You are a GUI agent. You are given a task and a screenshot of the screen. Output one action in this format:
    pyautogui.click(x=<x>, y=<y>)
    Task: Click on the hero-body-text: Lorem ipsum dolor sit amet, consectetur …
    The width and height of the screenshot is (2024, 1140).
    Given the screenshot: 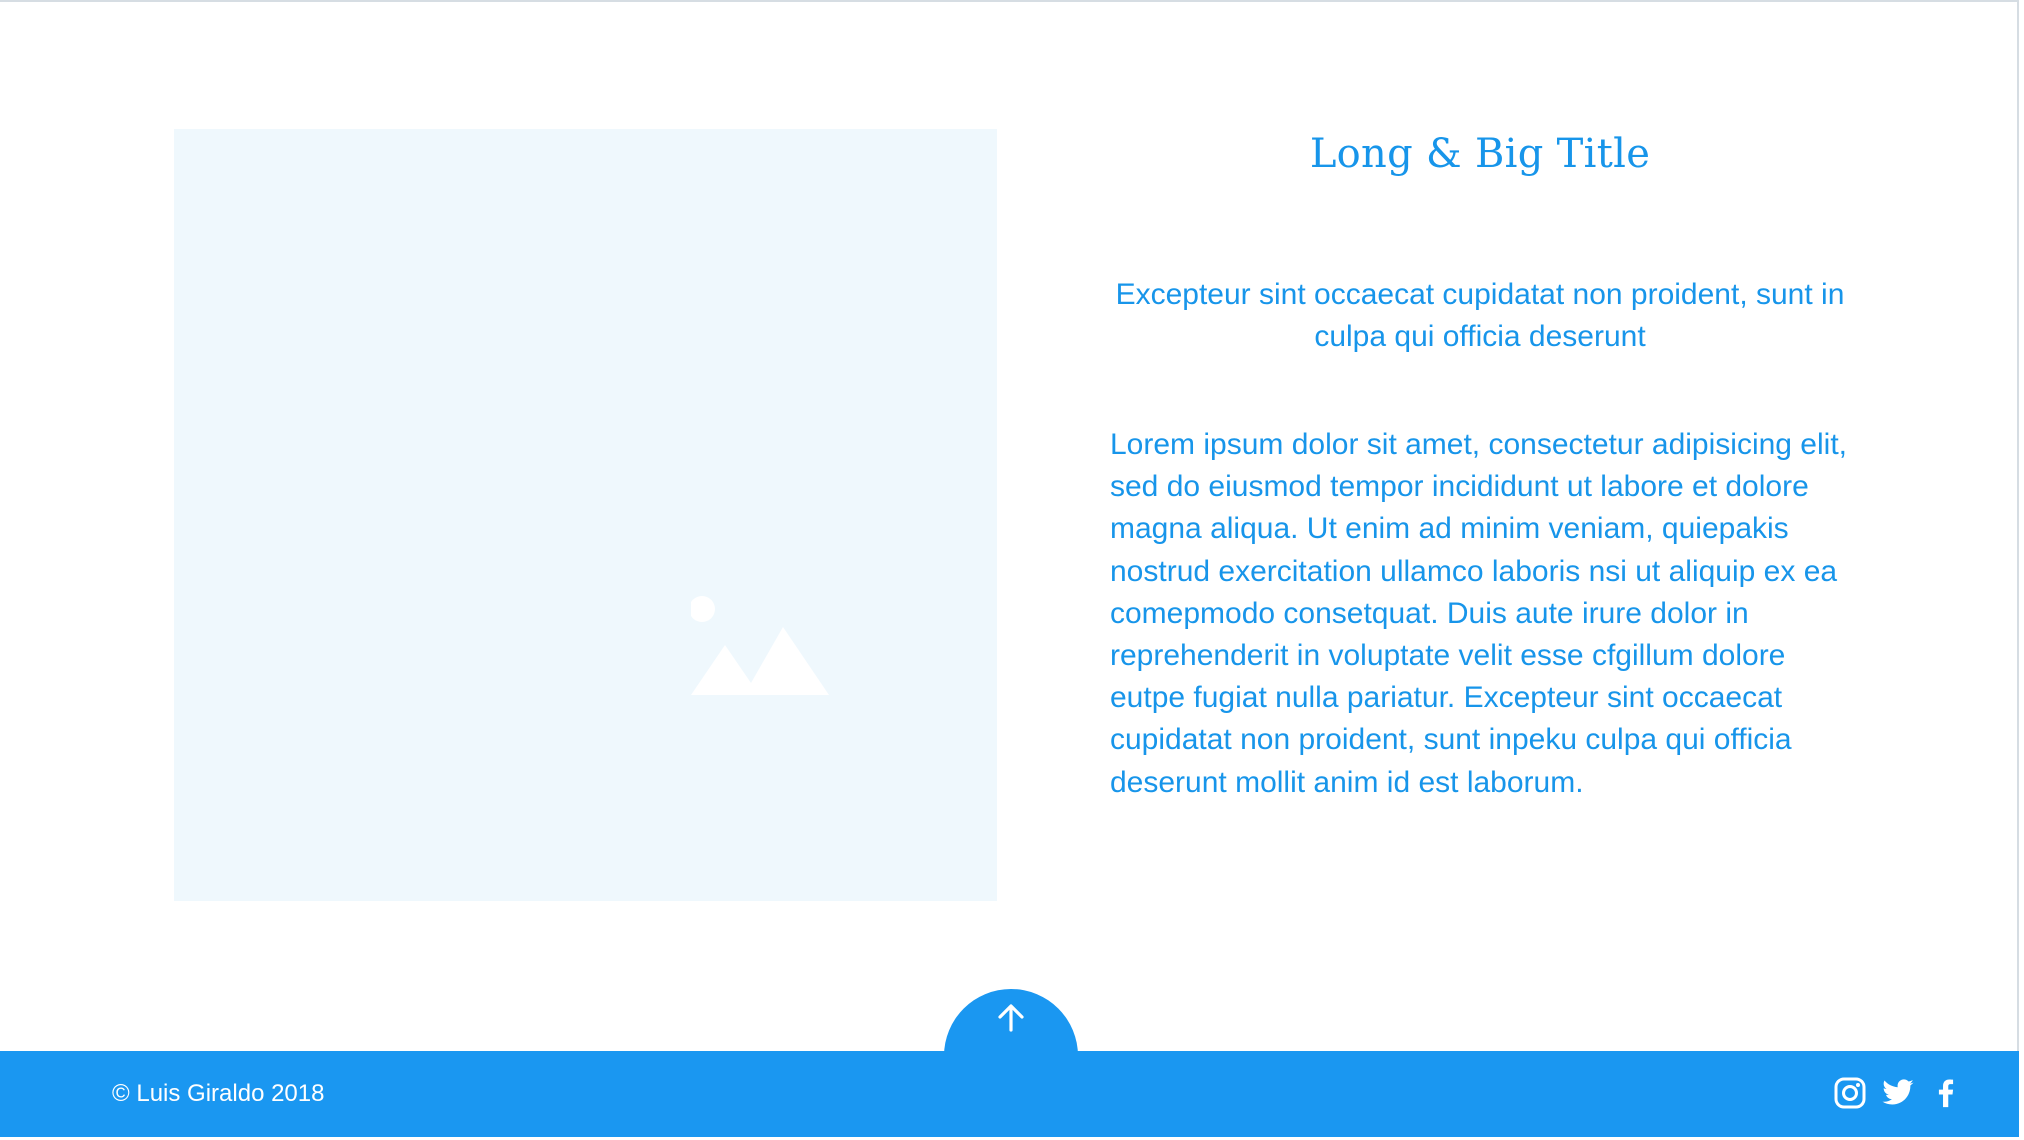 What is the action you would take?
    pyautogui.click(x=1478, y=613)
    